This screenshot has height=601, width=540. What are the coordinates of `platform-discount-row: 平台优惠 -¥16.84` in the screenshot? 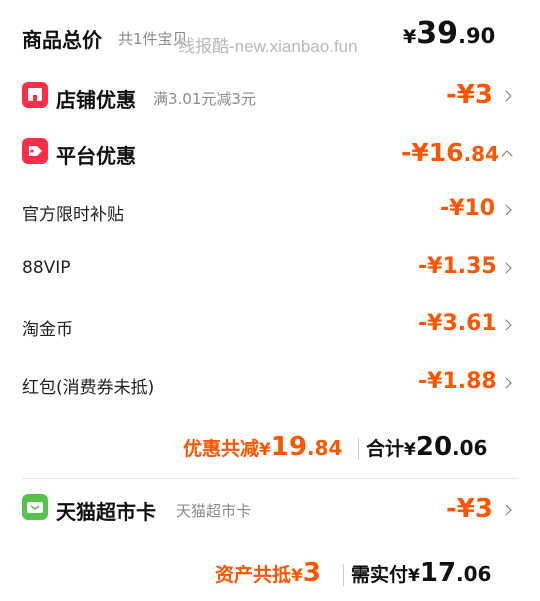 It's located at (270, 153).